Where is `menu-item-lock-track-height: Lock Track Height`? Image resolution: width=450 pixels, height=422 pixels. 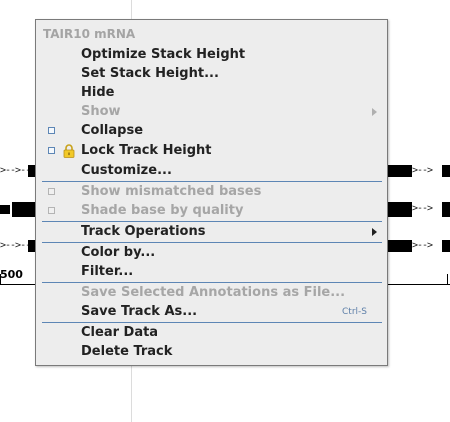
menu-item-lock-track-height: Lock Track Height is located at coordinates (211, 151).